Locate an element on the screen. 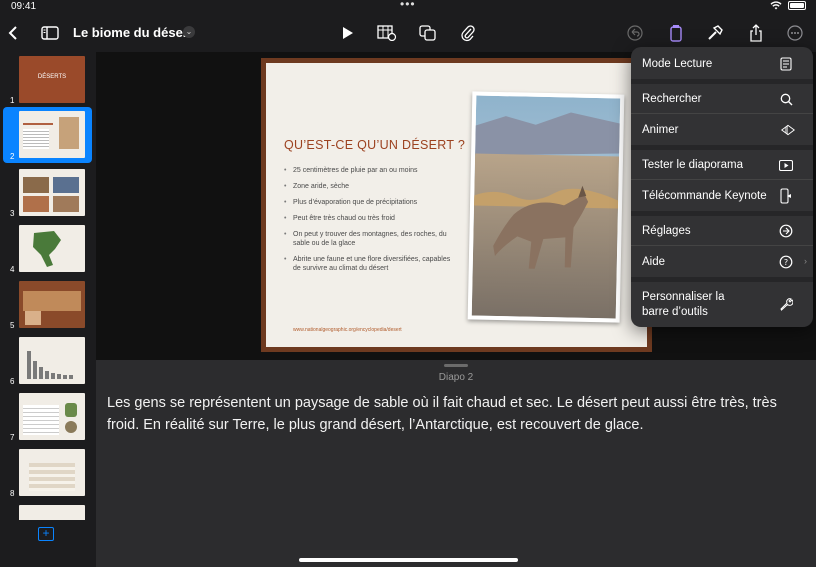  chevron-right-icon: › is located at coordinates (805, 261).